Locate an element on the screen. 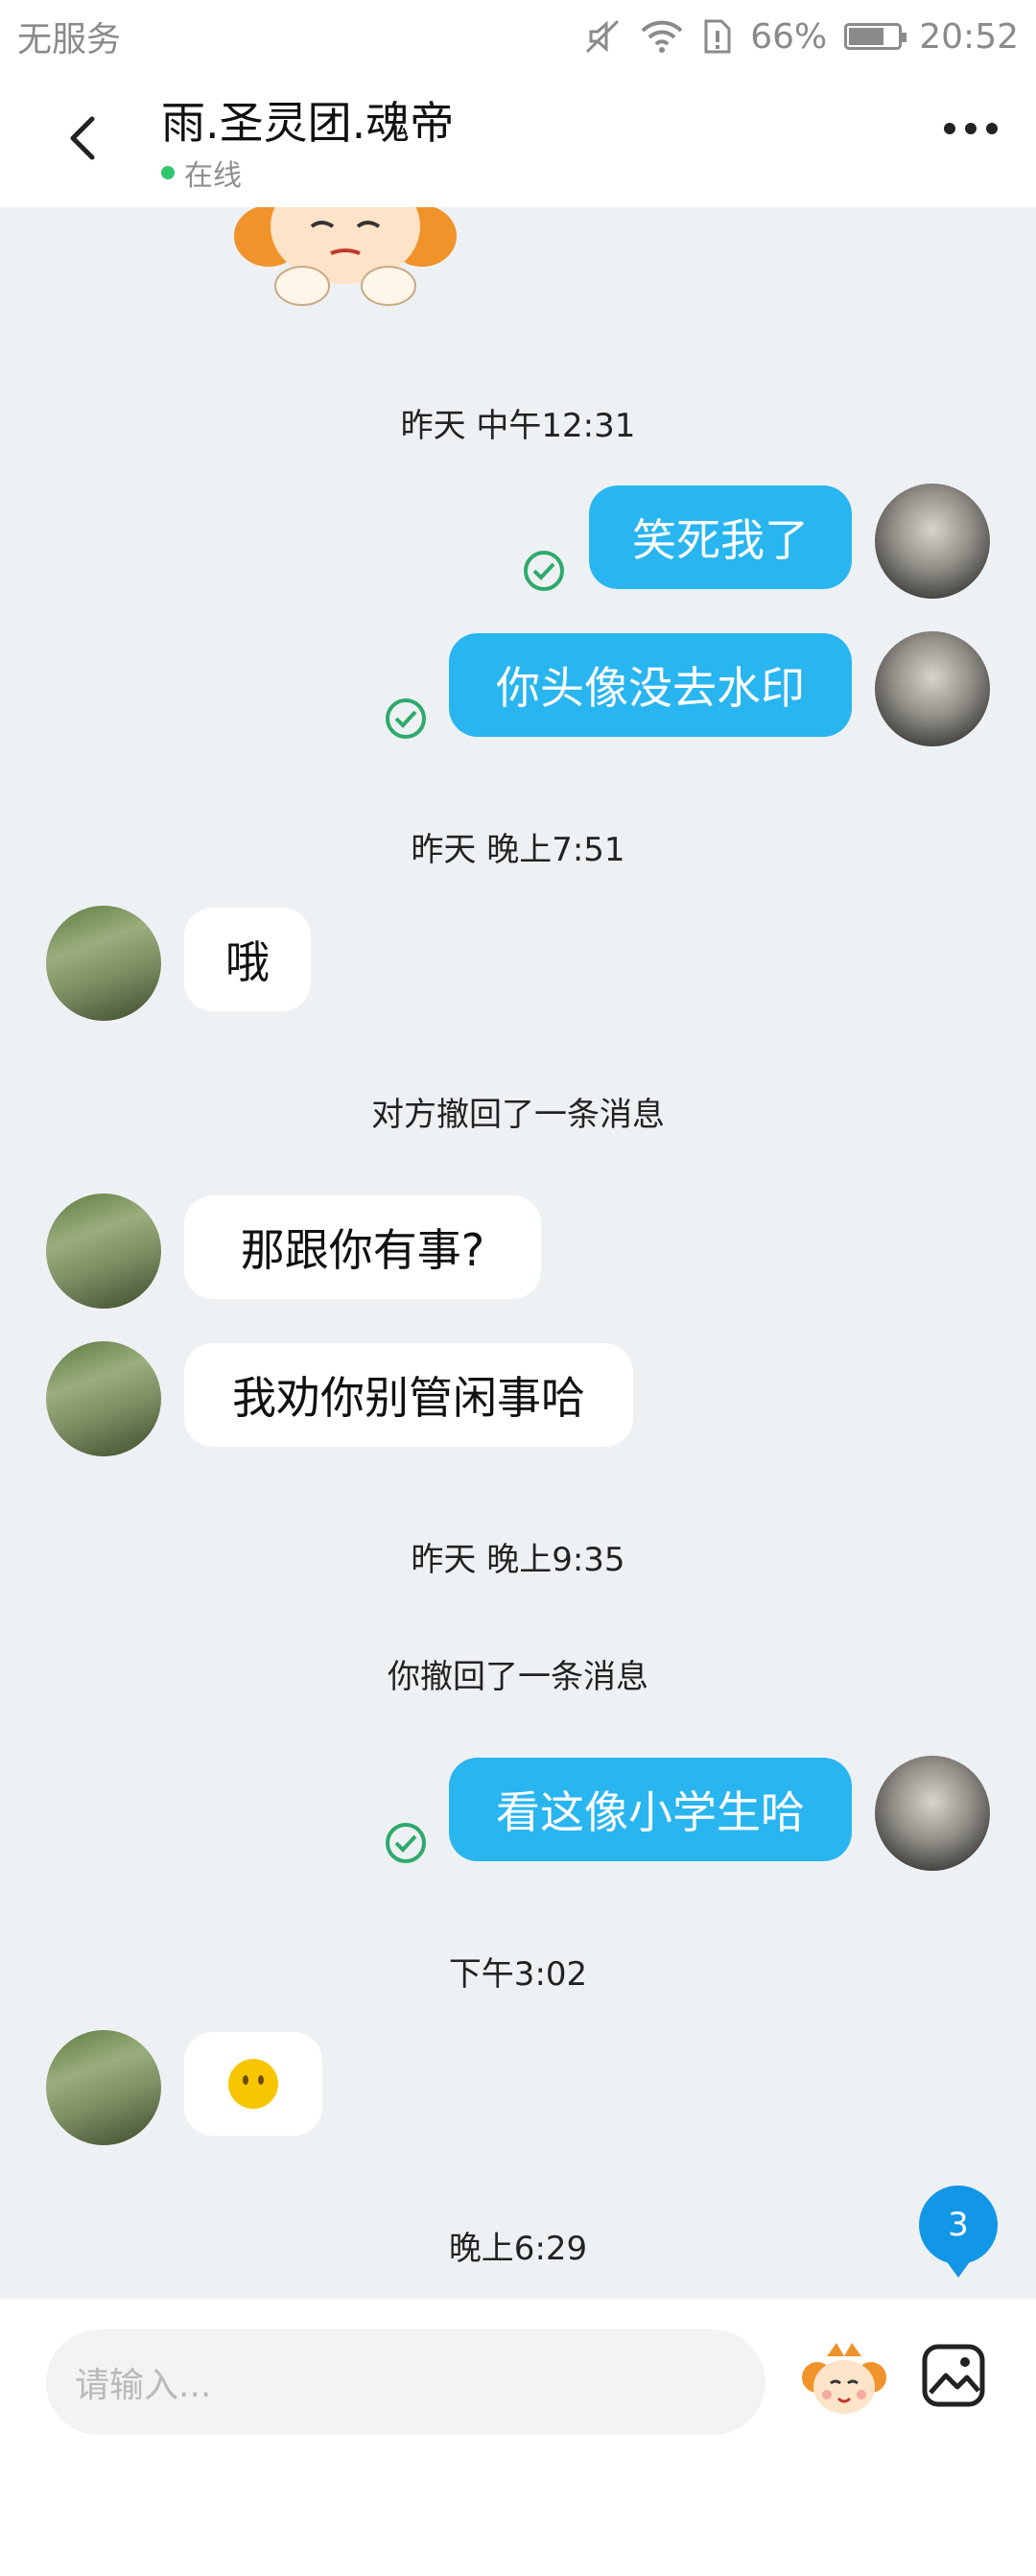  emoji-icon is located at coordinates (253, 2084).